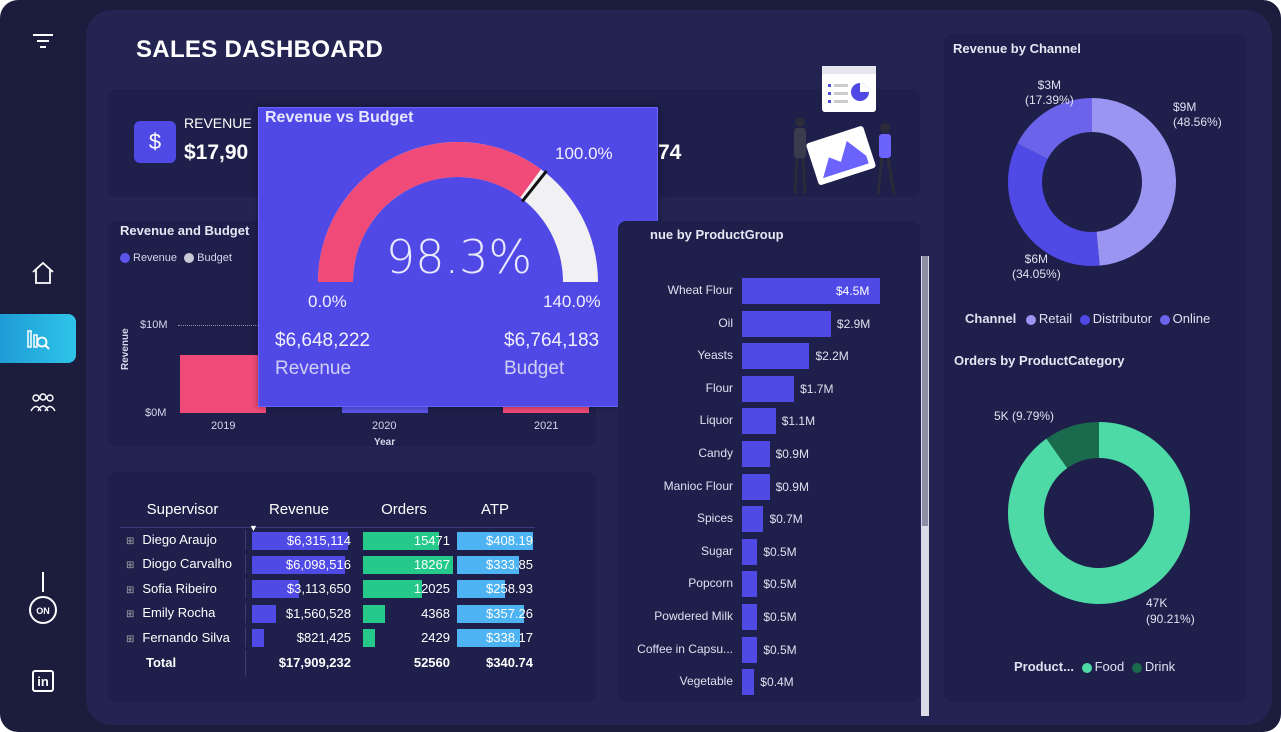 The height and width of the screenshot is (732, 1281). Describe the element at coordinates (716, 420) in the screenshot. I see `product-group-label: Liquor` at that location.